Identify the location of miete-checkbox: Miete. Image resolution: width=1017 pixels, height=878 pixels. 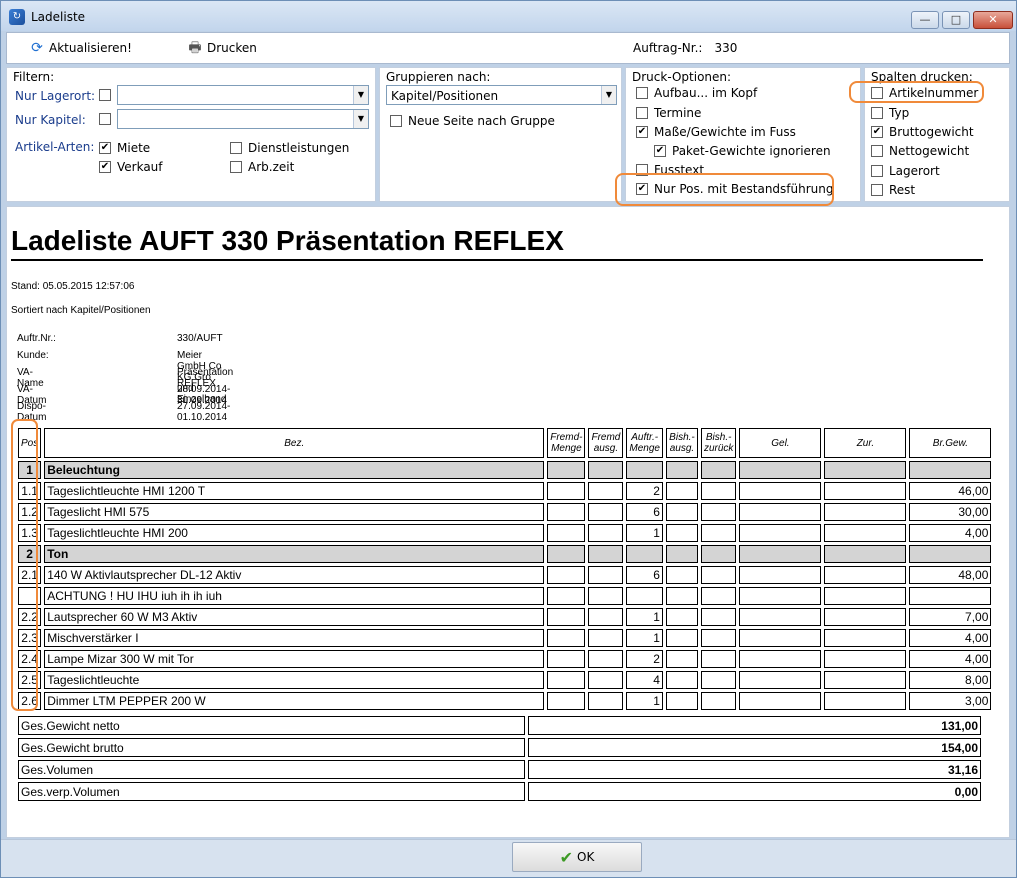
(124, 148).